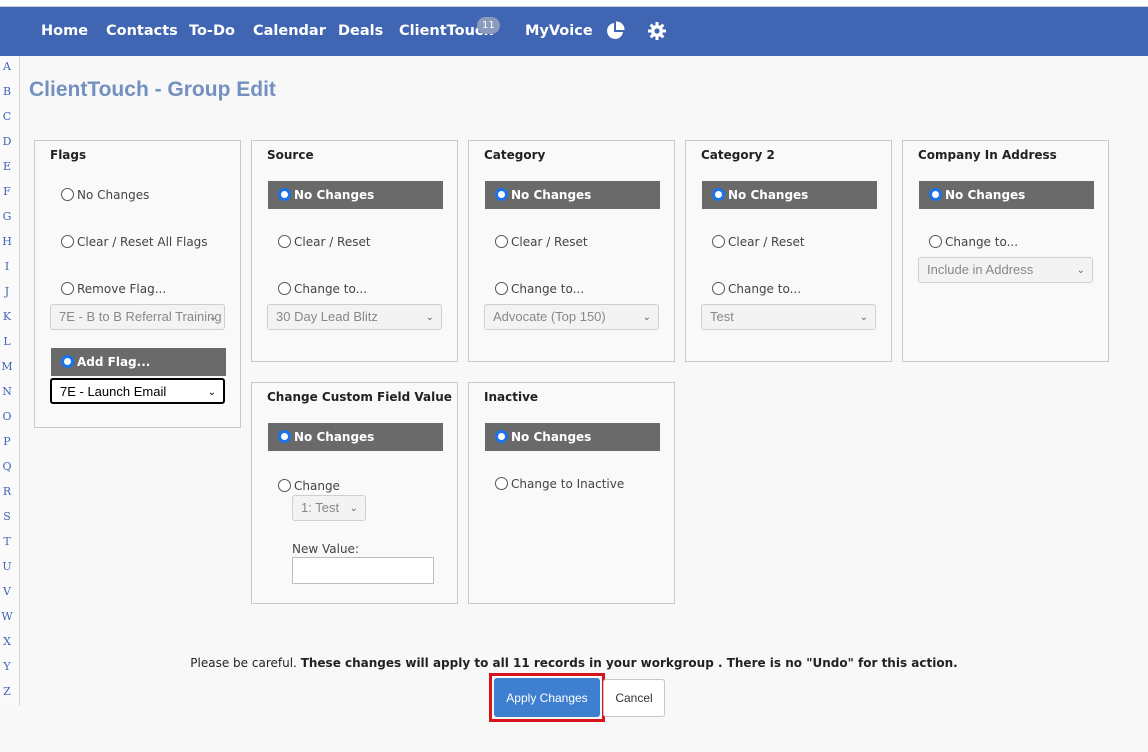 The image size is (1148, 752). I want to click on inactive-no-changes-option: No Changes, so click(572, 437).